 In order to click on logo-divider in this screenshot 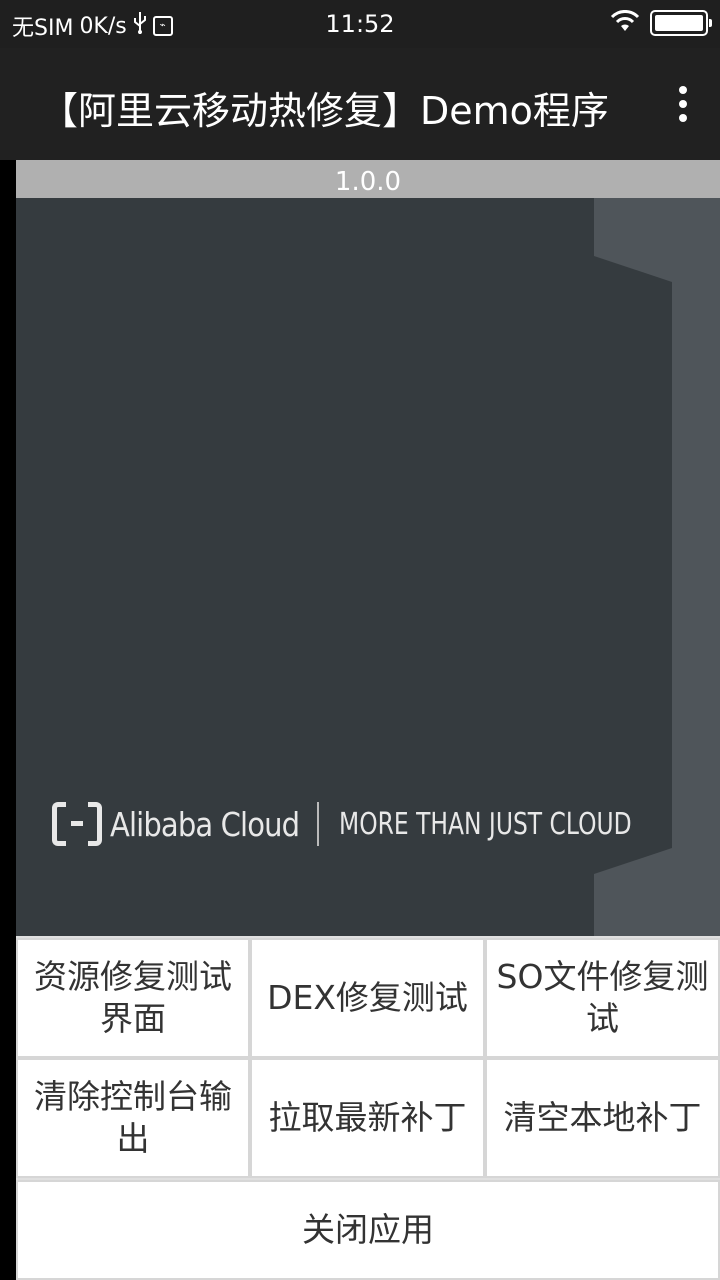, I will do `click(318, 824)`.